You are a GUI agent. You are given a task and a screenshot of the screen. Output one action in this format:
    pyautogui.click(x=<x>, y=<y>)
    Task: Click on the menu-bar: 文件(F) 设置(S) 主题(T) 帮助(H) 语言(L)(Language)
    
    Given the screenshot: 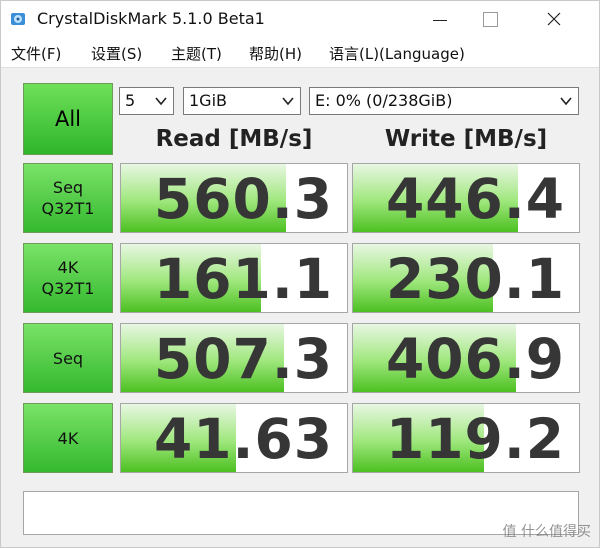 What is the action you would take?
    pyautogui.click(x=300, y=52)
    